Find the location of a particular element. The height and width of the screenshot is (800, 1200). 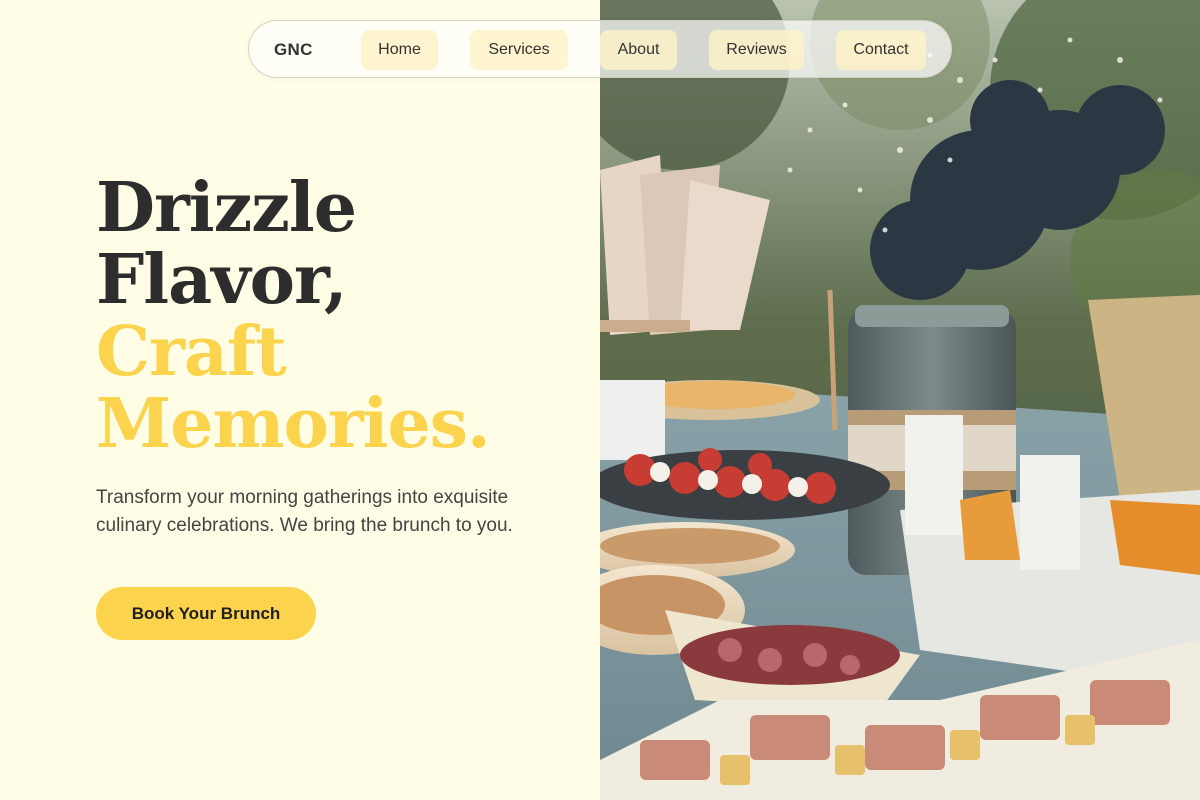

headline-line-4: Memories. is located at coordinates (293, 424).